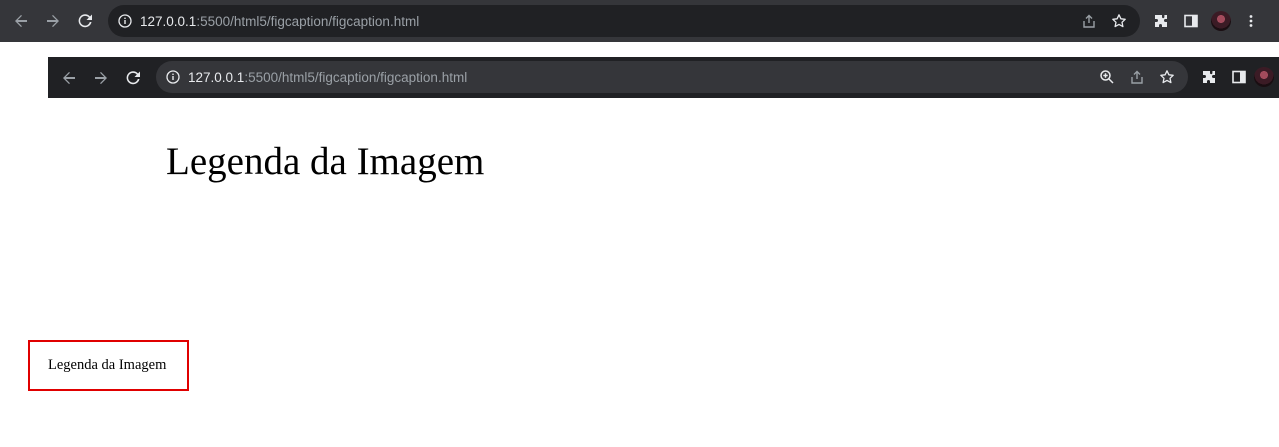 The height and width of the screenshot is (447, 1279). Describe the element at coordinates (356, 77) in the screenshot. I see `inner-url-path: :5500/html5/figcaption/figcaption.html` at that location.